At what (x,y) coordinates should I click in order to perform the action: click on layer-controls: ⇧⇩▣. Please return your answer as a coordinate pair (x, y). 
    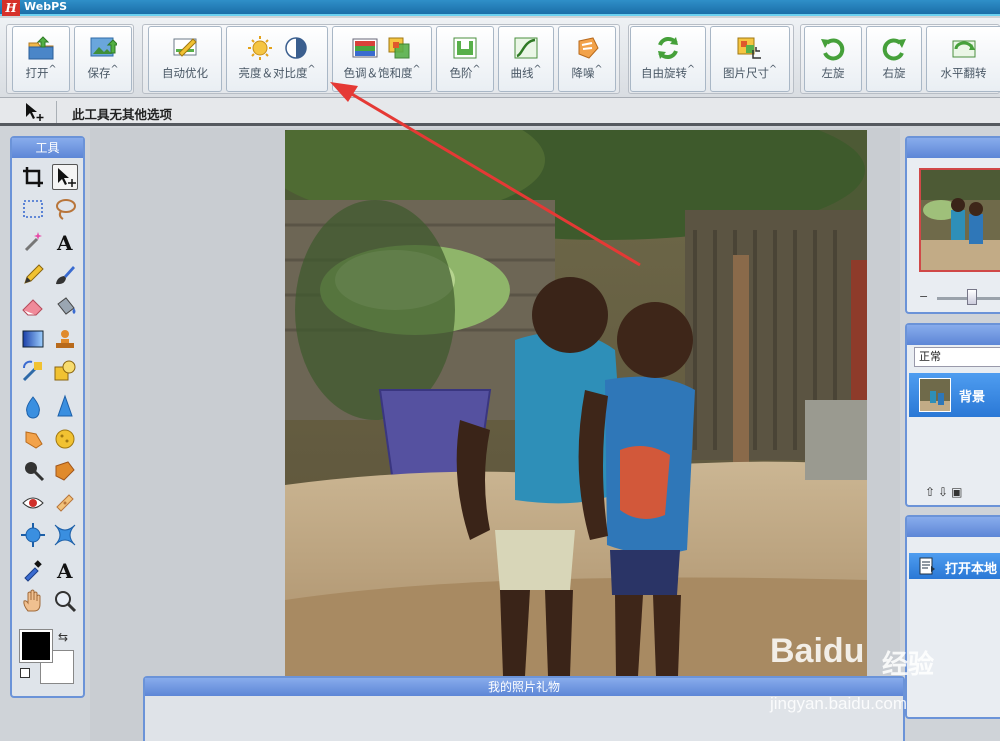
    Looking at the image, I should click on (945, 492).